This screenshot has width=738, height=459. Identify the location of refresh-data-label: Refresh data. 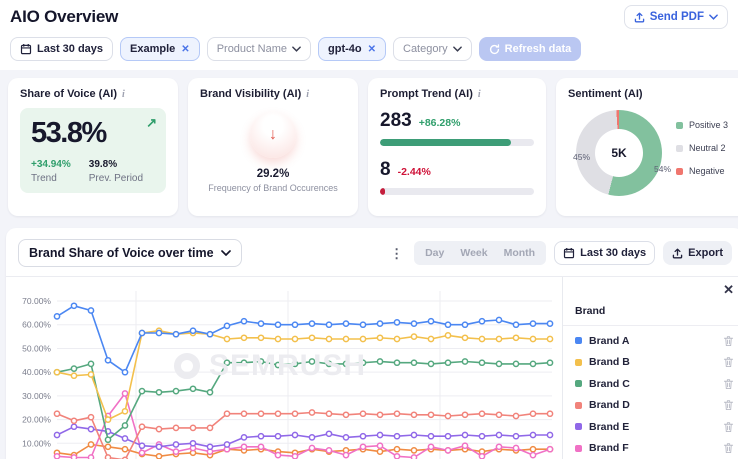
(538, 49).